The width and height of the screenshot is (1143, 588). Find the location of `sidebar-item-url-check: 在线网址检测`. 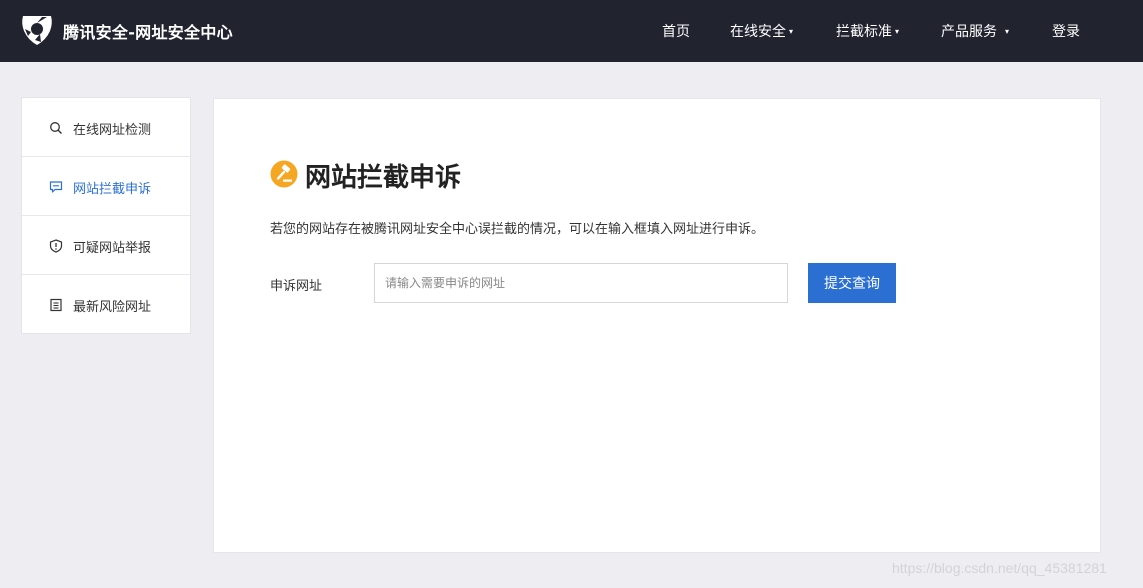

sidebar-item-url-check: 在线网址检测 is located at coordinates (106, 127).